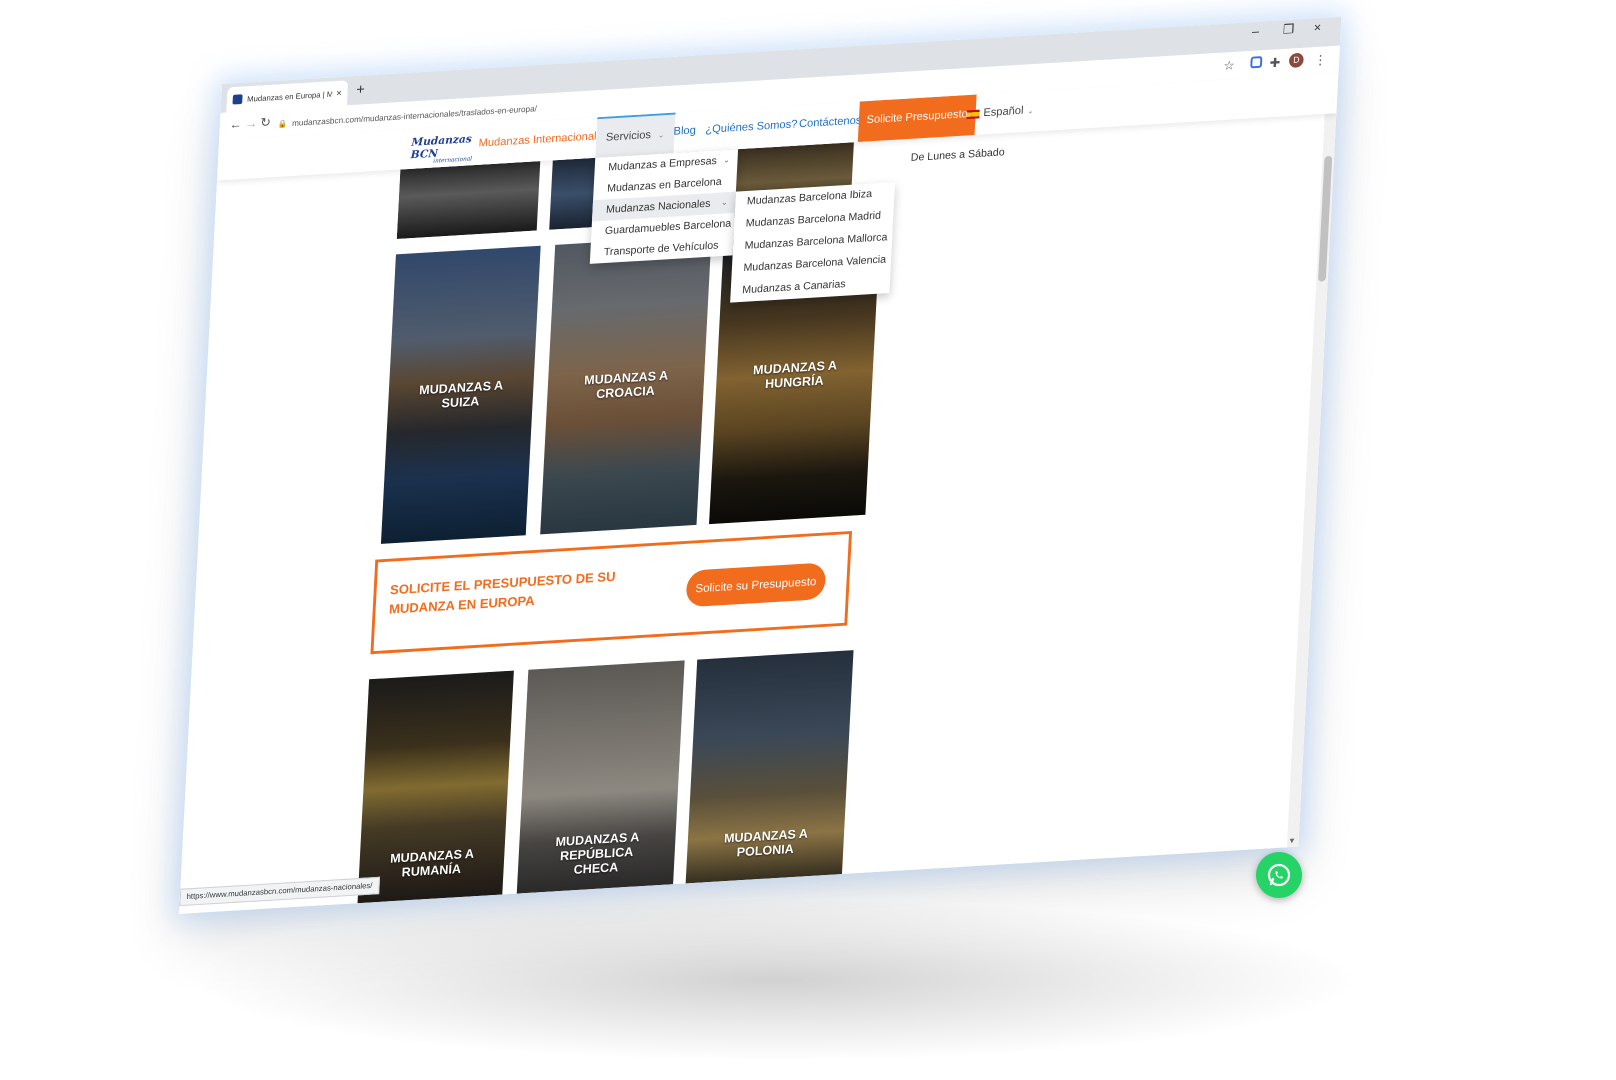  What do you see at coordinates (1296, 60) in the screenshot?
I see `profile-avatar: D` at bounding box center [1296, 60].